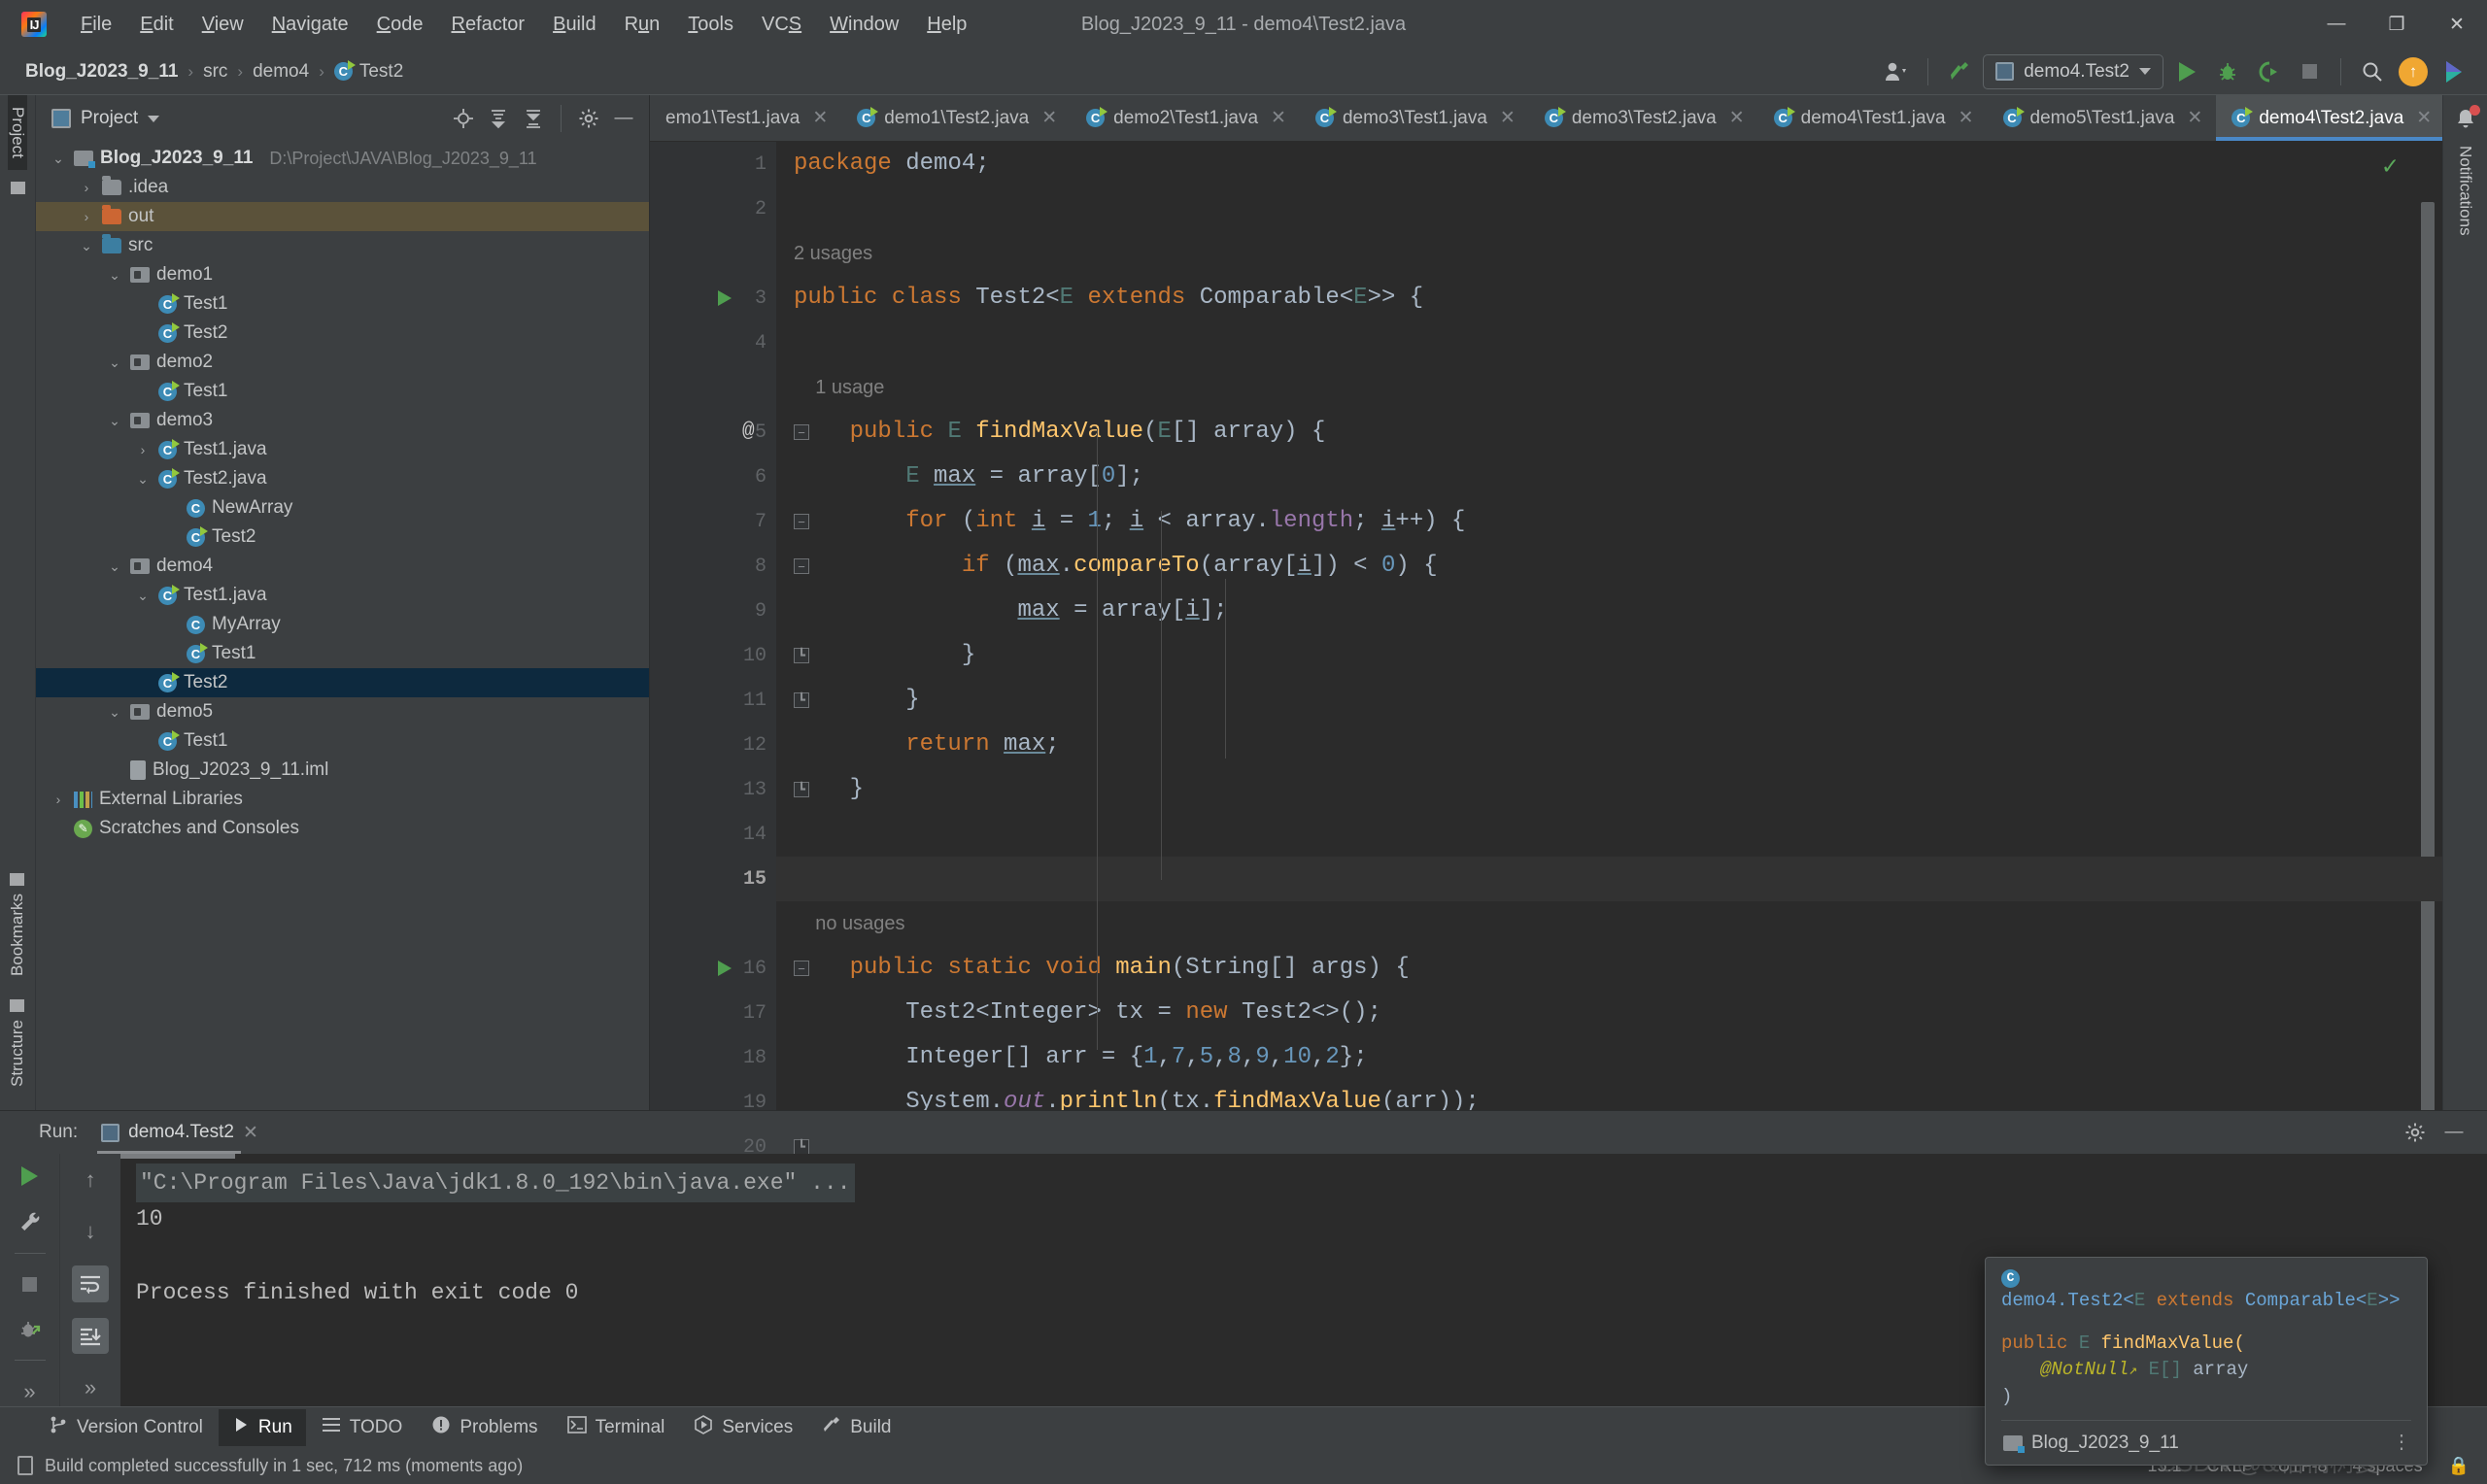 The width and height of the screenshot is (2487, 1484). Describe the element at coordinates (1185, 118) in the screenshot. I see `editor-tab-demo2-test1-java: Cdemo2\Test1.java ✕` at that location.